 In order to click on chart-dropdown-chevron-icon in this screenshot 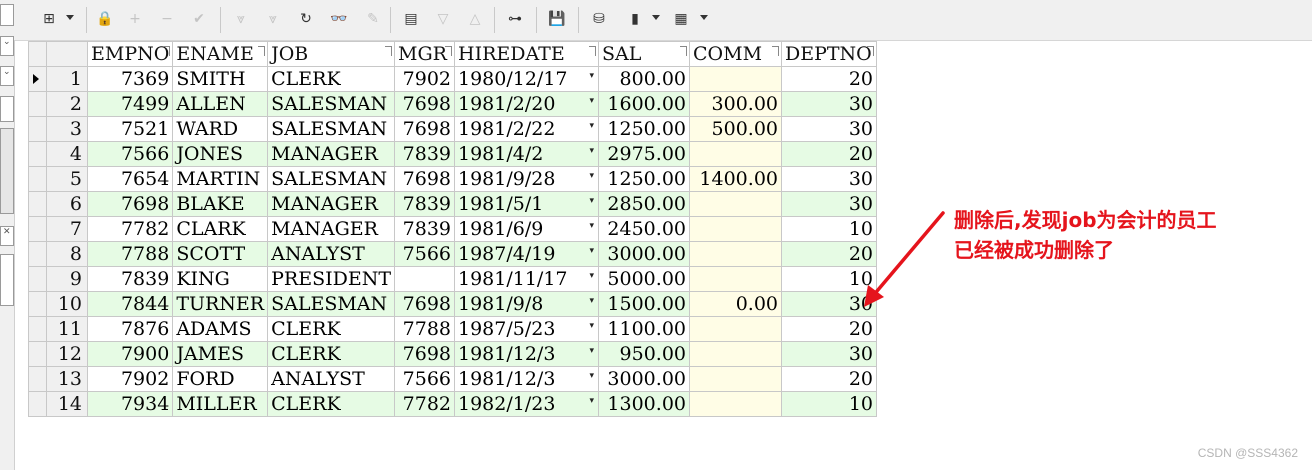, I will do `click(656, 17)`.